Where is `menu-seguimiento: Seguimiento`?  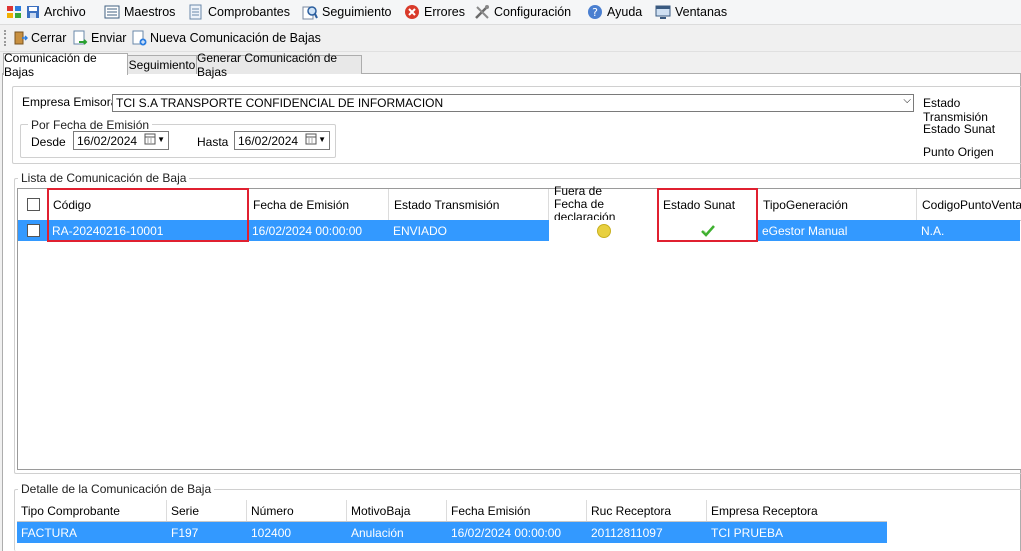
menu-seguimiento: Seguimiento is located at coordinates (347, 12).